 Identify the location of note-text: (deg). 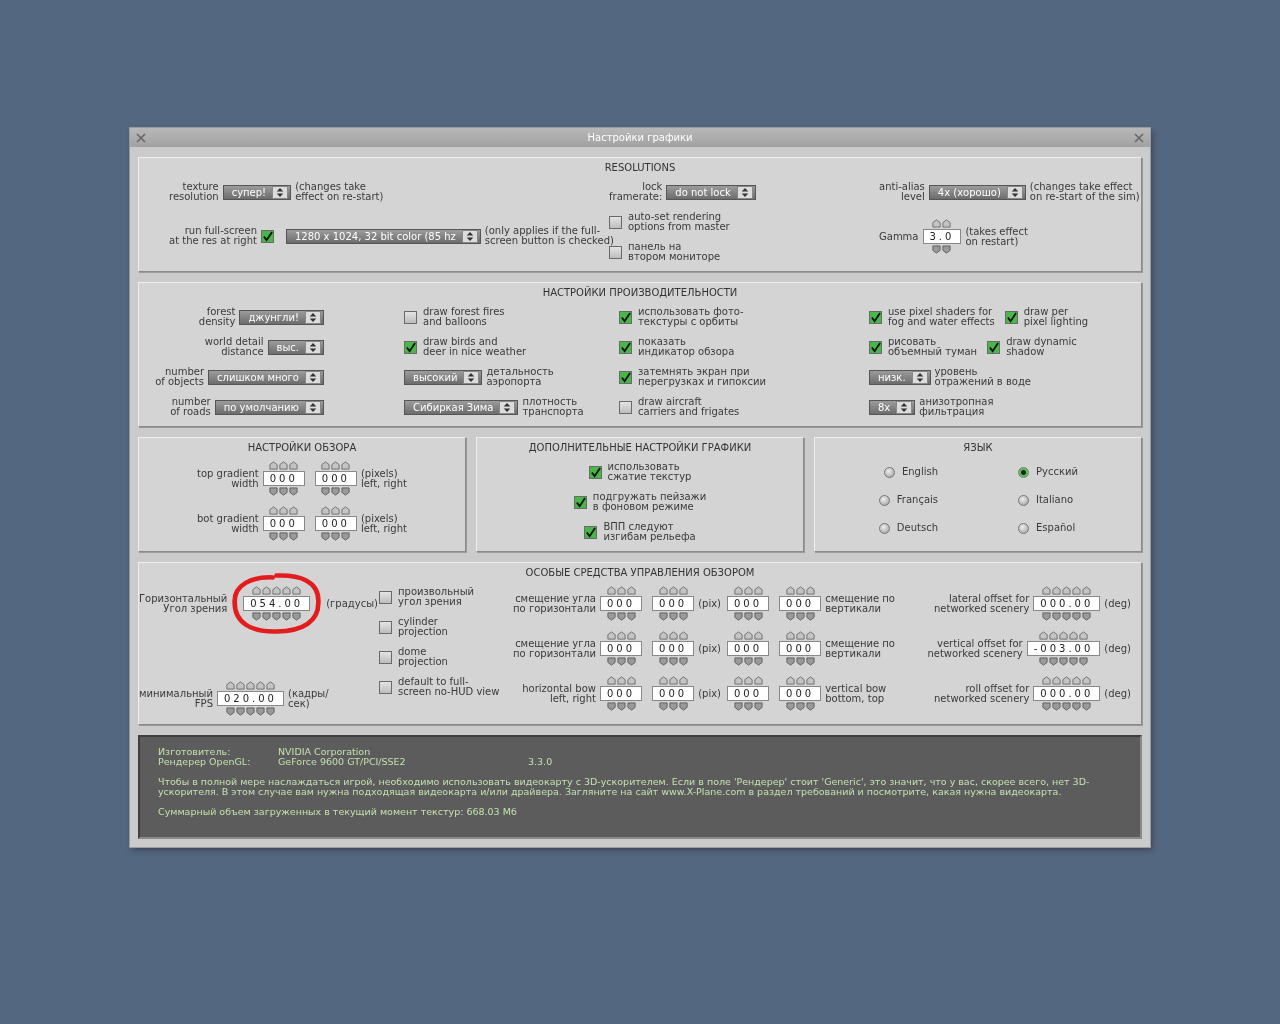
(1117, 648).